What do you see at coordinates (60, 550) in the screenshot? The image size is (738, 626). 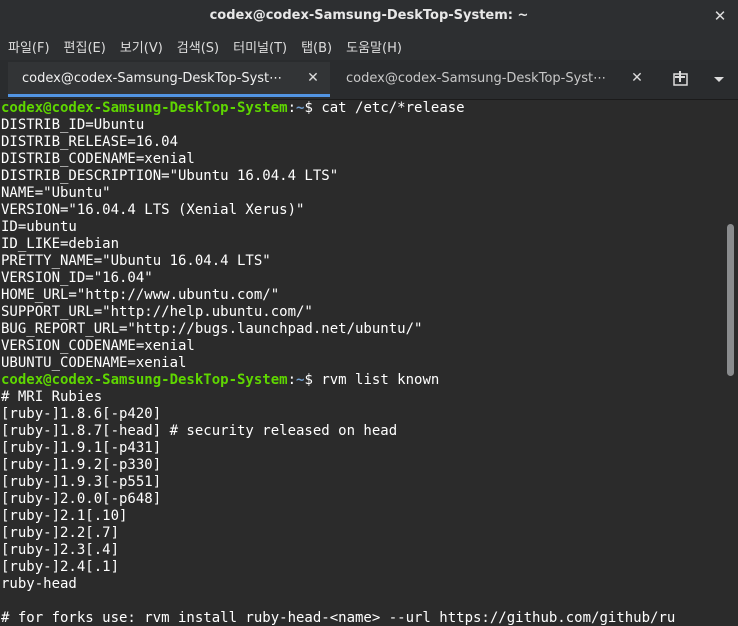 I see `output-line: [ruby-]2.3[.4]` at bounding box center [60, 550].